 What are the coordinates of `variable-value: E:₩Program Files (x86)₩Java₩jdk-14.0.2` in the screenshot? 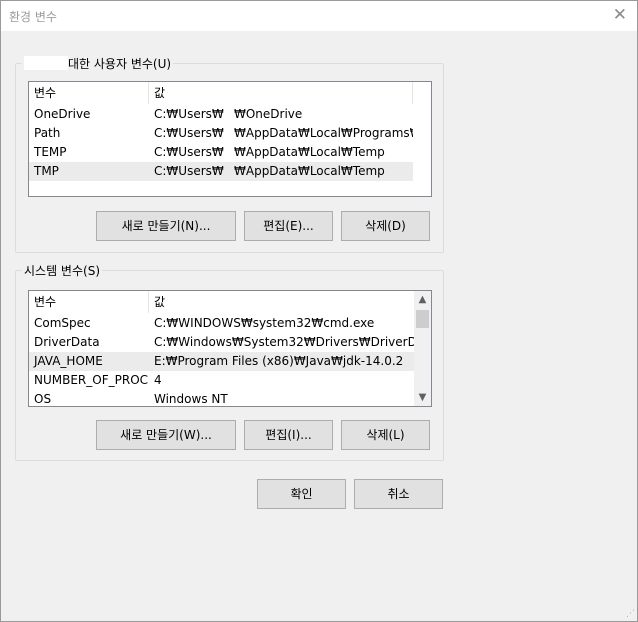 It's located at (279, 361).